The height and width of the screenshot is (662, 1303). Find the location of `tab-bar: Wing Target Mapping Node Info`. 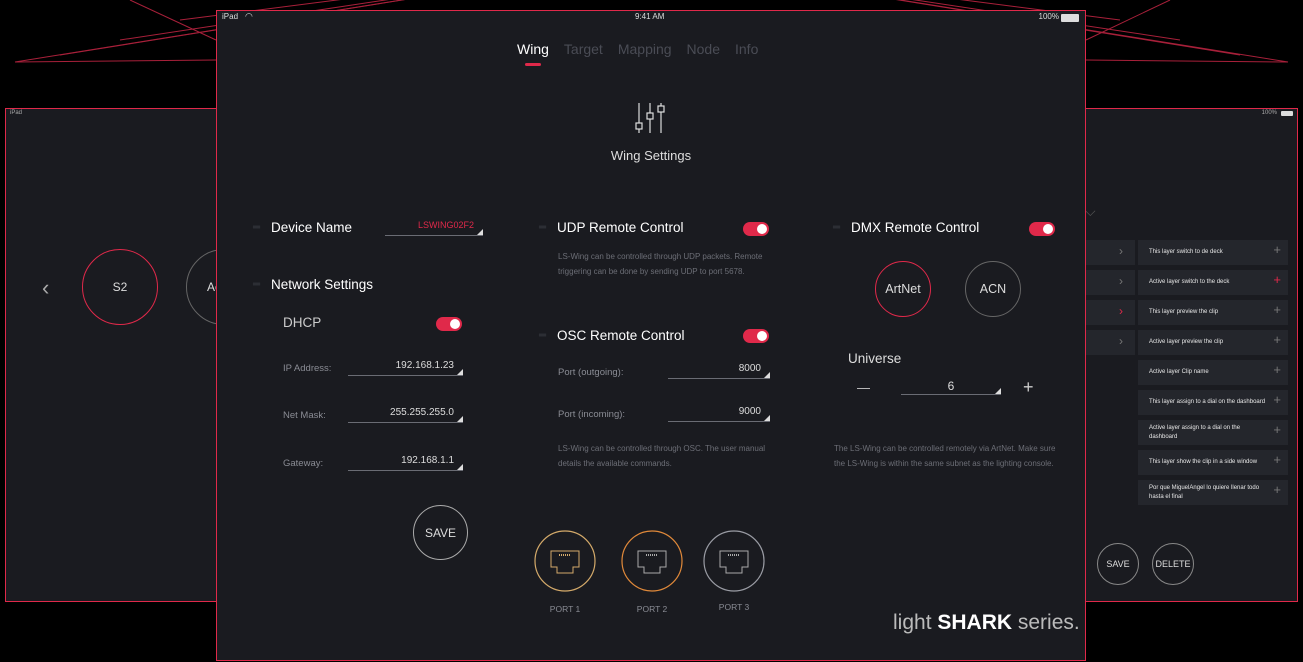

tab-bar: Wing Target Mapping Node Info is located at coordinates (645, 53).